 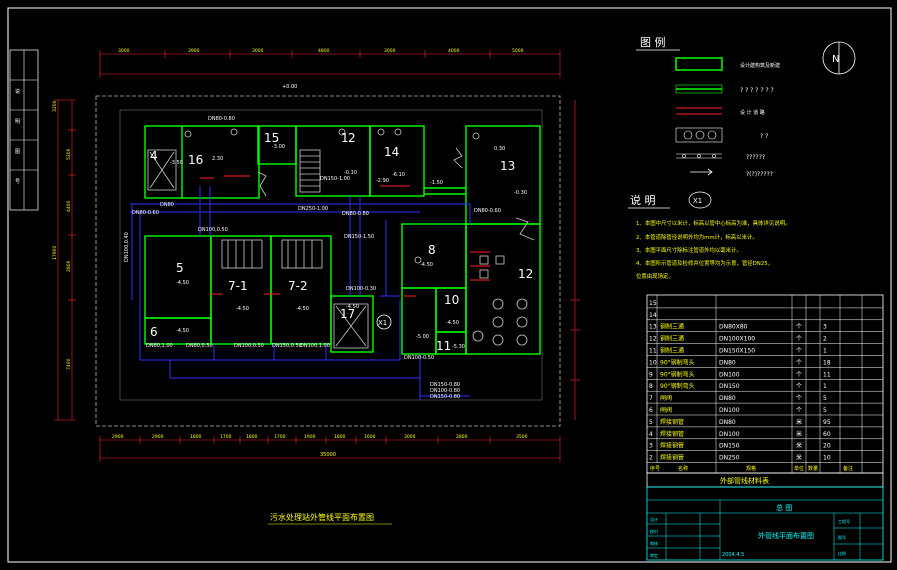 What do you see at coordinates (729, 374) in the screenshot?
I see `table-cell-spec: DN100` at bounding box center [729, 374].